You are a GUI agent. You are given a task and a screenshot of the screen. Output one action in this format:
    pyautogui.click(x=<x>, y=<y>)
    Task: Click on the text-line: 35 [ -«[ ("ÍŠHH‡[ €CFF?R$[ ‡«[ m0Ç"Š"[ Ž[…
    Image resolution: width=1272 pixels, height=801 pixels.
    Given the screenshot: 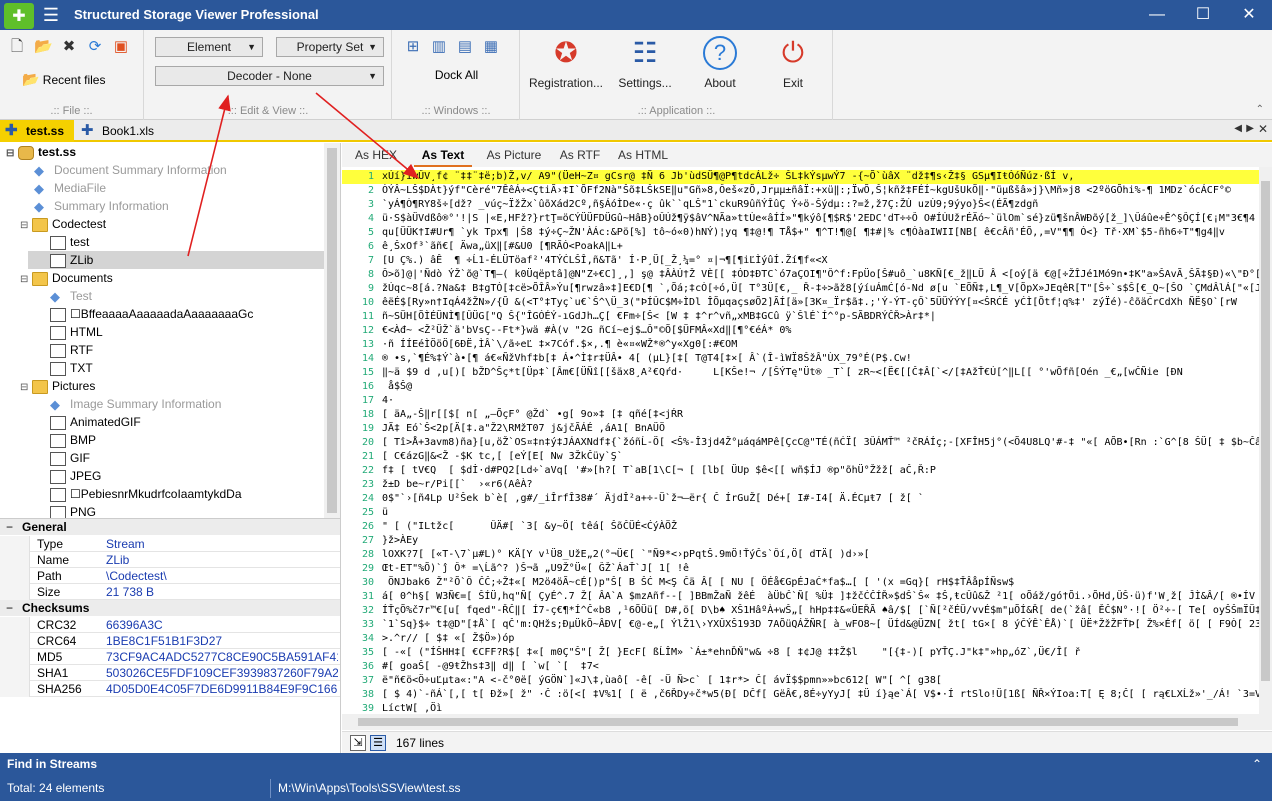 What is the action you would take?
    pyautogui.click(x=800, y=653)
    